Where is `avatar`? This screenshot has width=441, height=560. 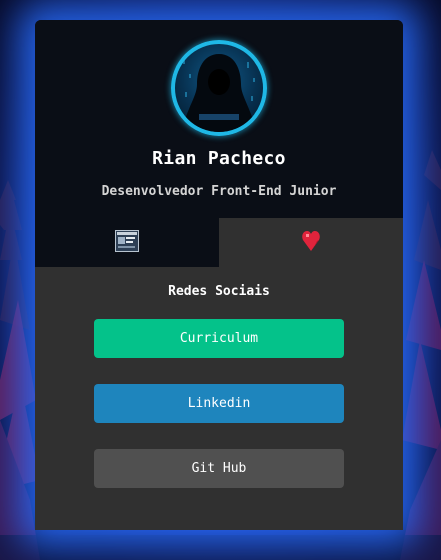 avatar is located at coordinates (219, 88).